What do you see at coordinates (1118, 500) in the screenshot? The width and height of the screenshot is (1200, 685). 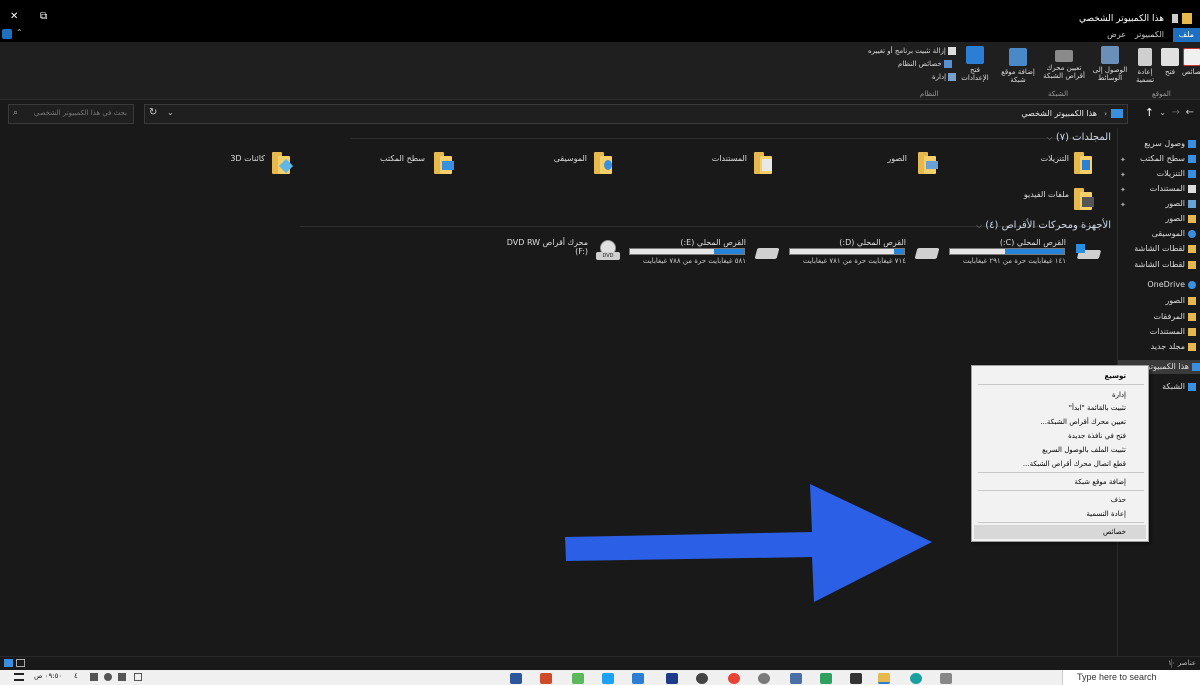 I see `menu-item-delete: حذف` at bounding box center [1118, 500].